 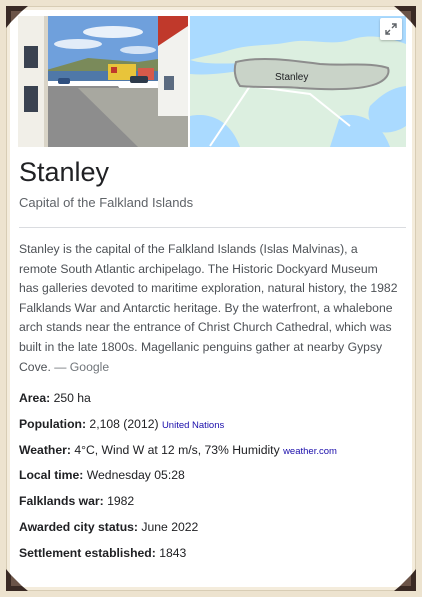 I want to click on fact-settlement: Settlement established: 1843, so click(x=211, y=559).